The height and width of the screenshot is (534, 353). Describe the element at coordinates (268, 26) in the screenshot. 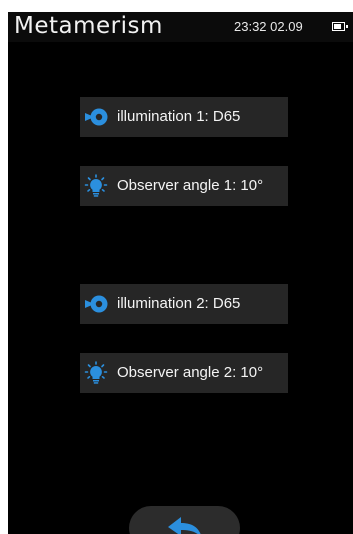

I see `clock: 23:32 02.09` at that location.